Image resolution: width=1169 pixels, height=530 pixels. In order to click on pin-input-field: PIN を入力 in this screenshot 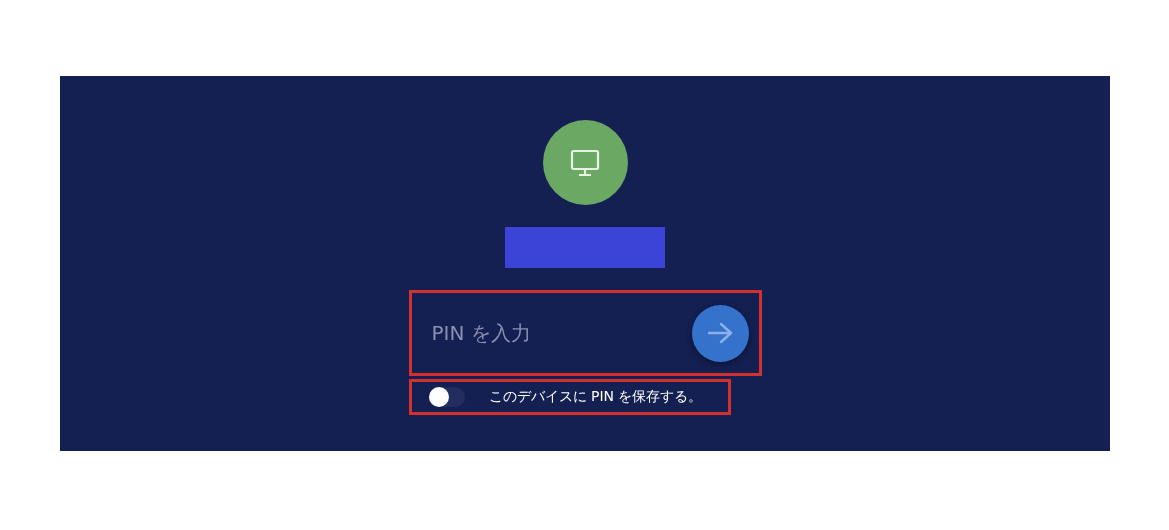, I will do `click(585, 333)`.